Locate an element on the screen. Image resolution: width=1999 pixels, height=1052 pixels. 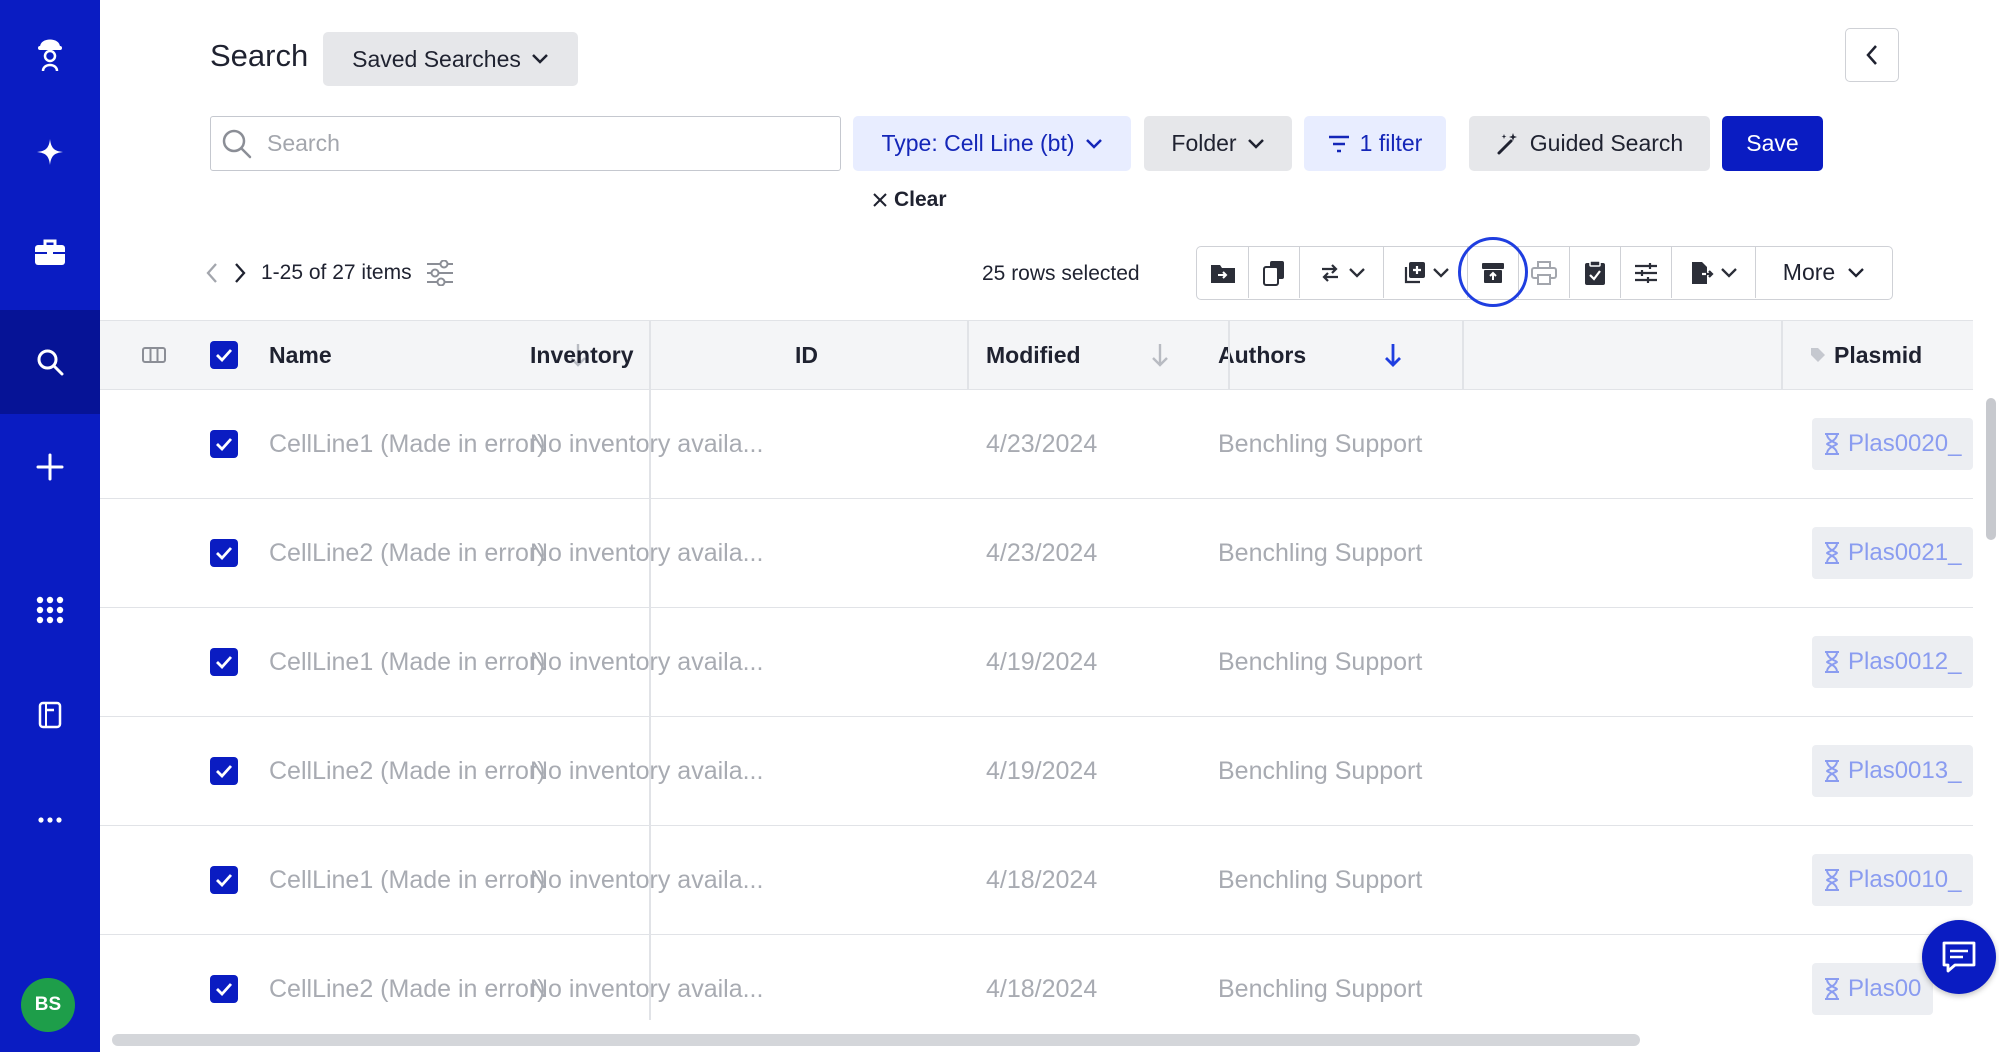
chevron-right-icon is located at coordinates (240, 273).